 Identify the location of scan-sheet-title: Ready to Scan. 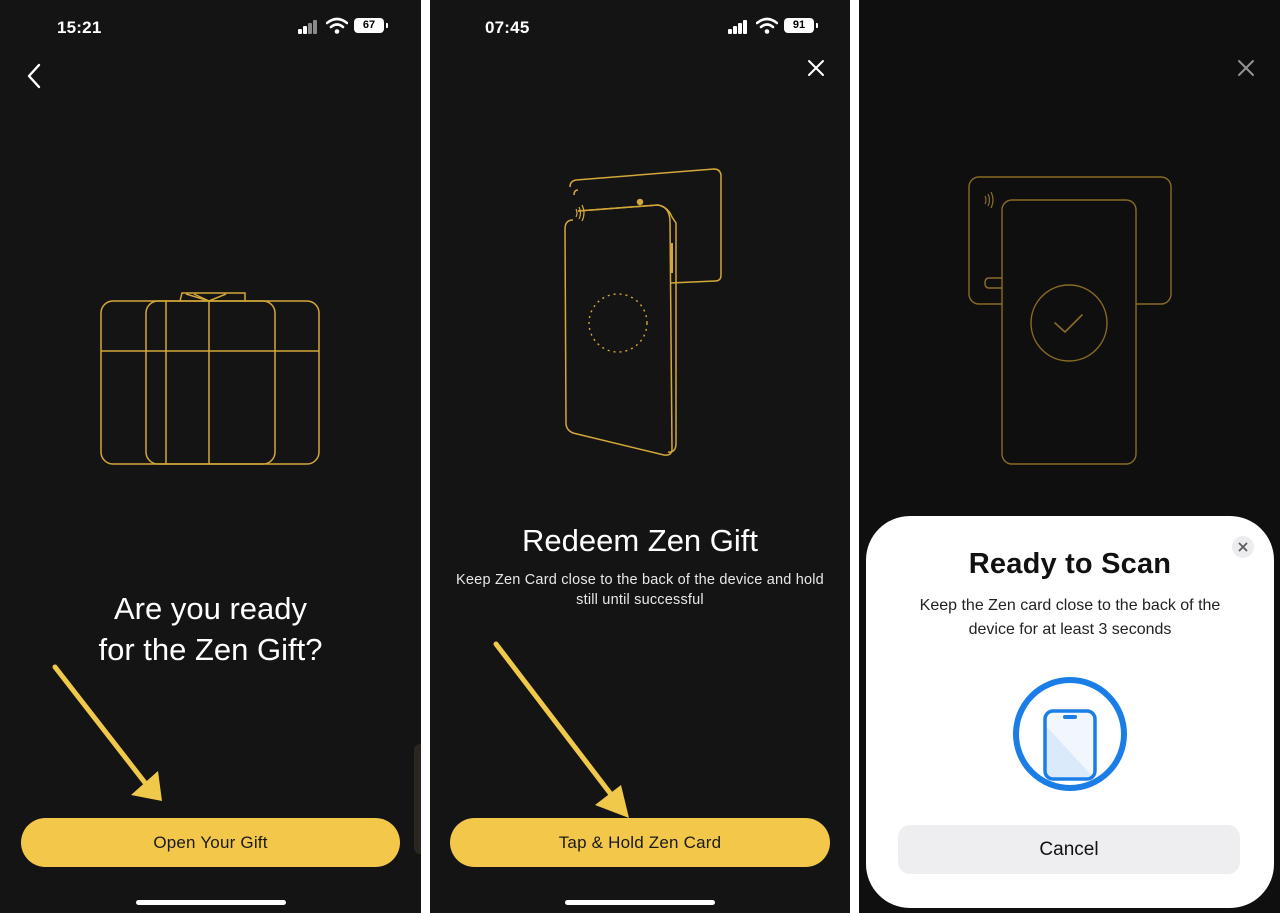
(1070, 564).